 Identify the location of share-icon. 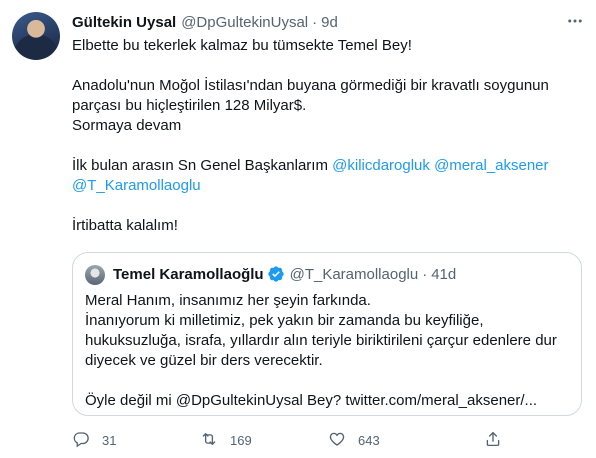
(493, 440).